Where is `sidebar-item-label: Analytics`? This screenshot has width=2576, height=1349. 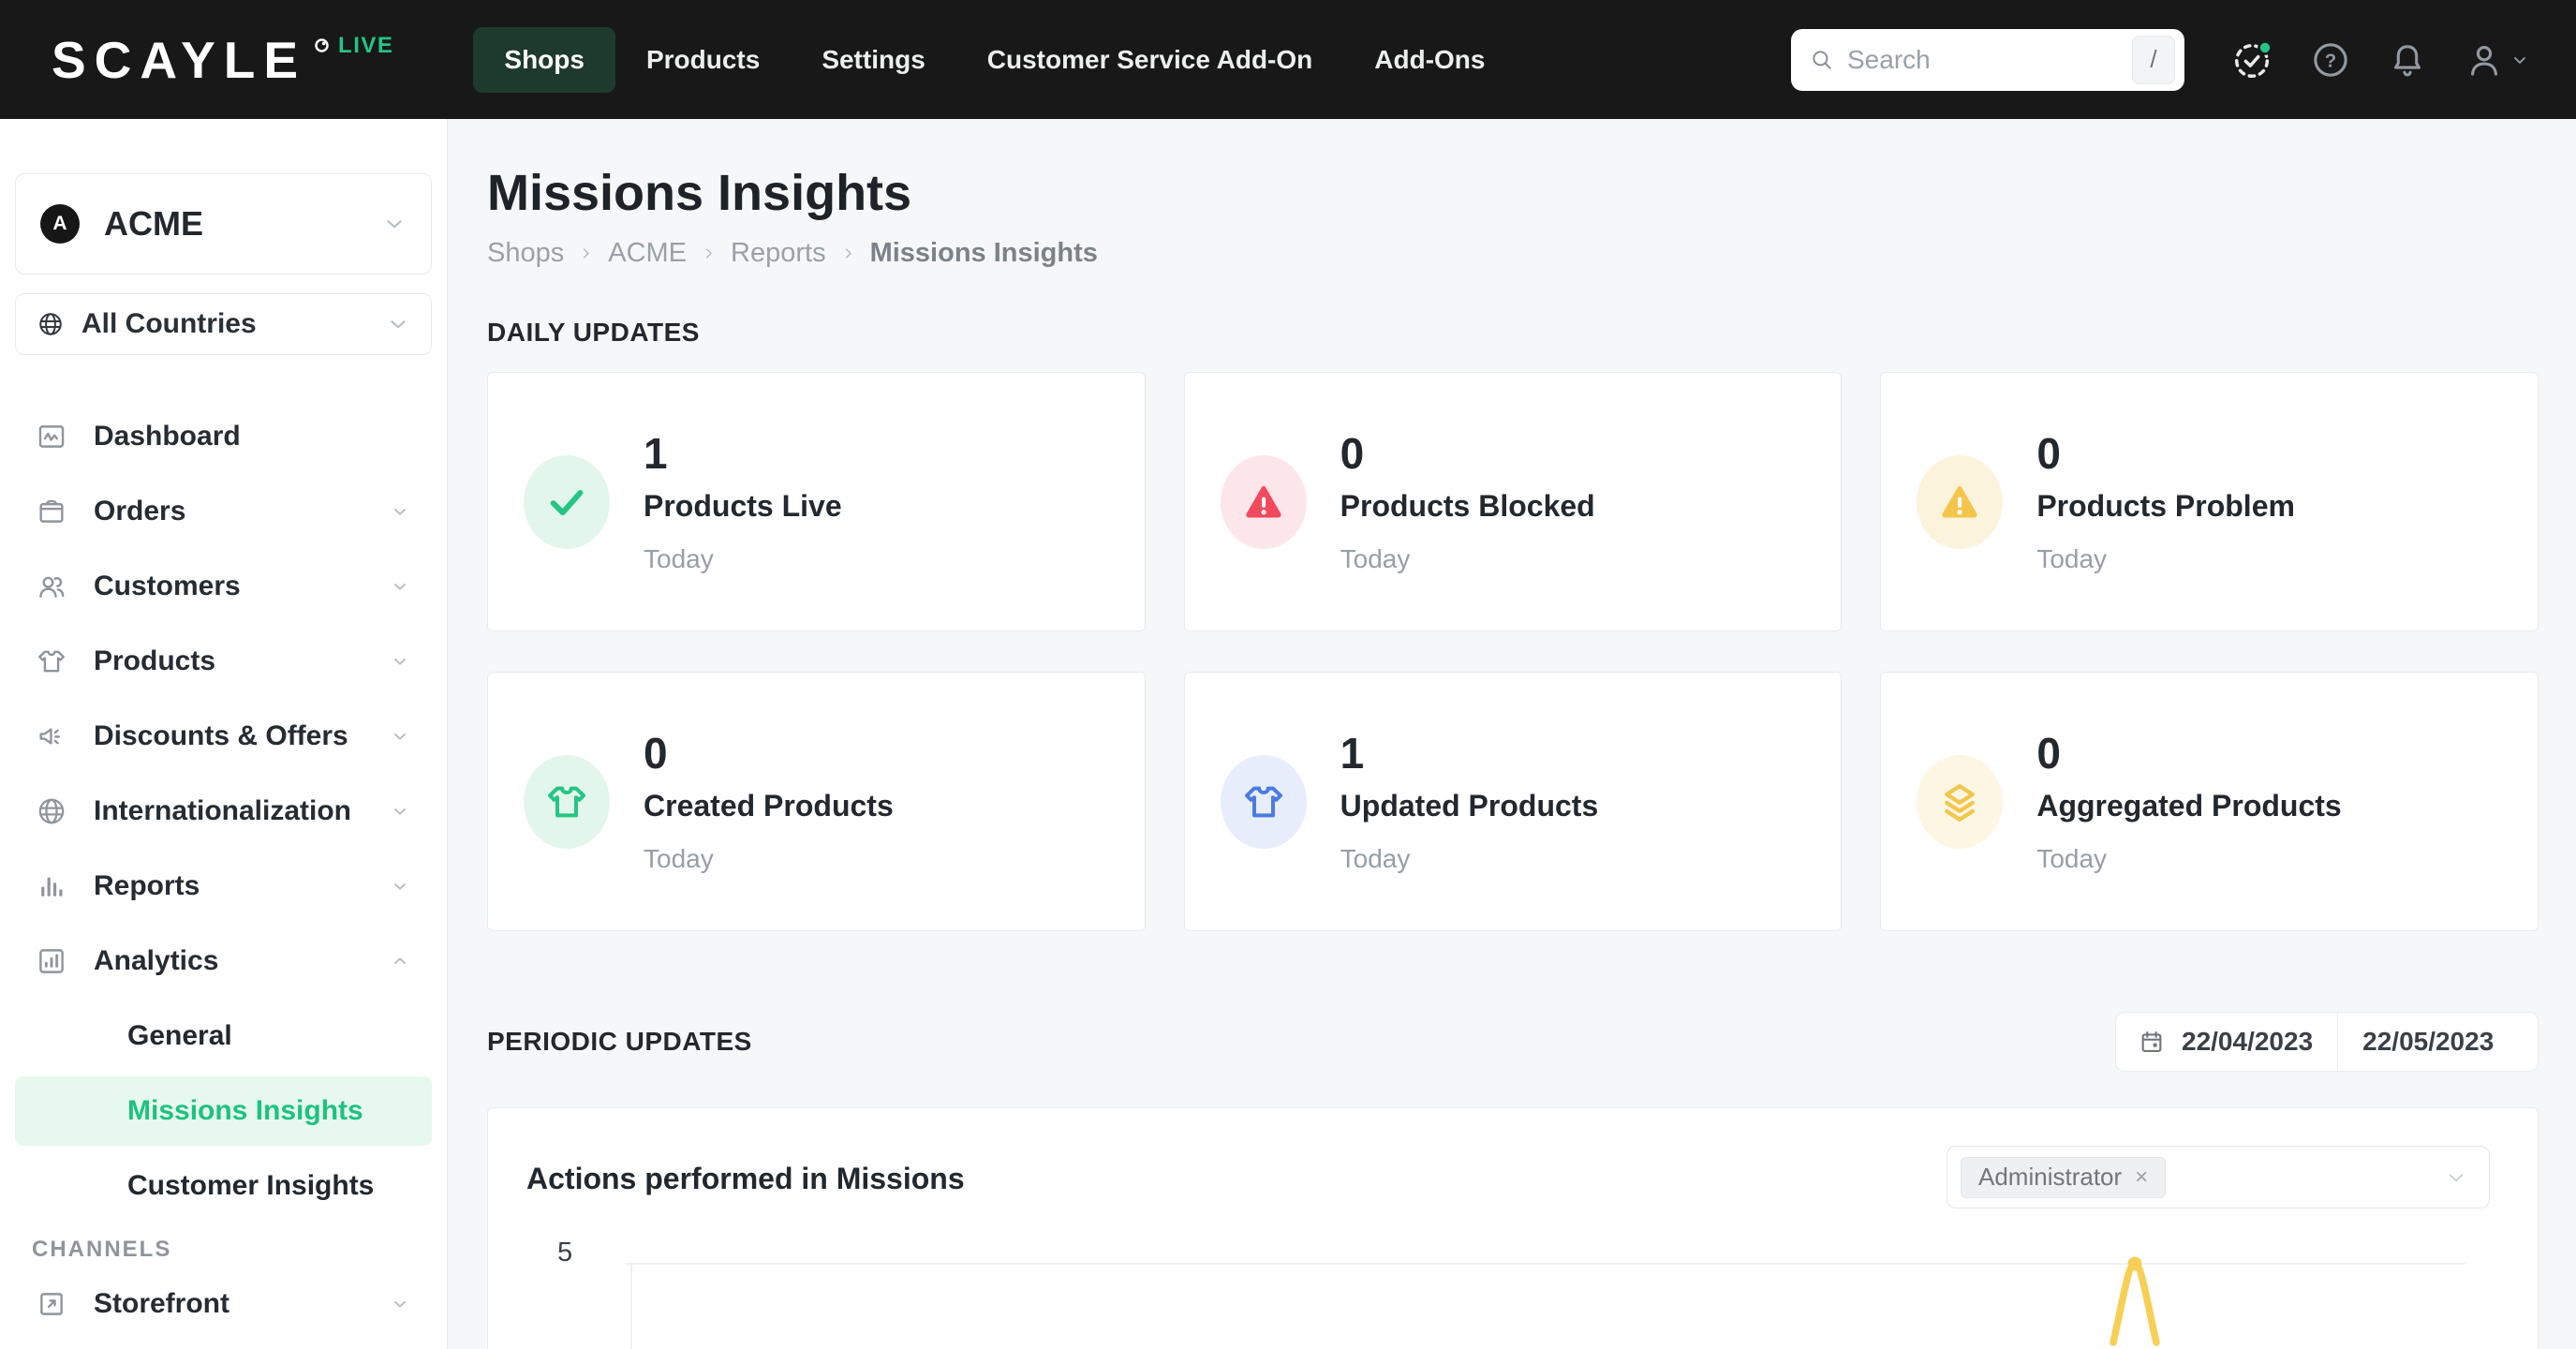 sidebar-item-label: Analytics is located at coordinates (156, 961).